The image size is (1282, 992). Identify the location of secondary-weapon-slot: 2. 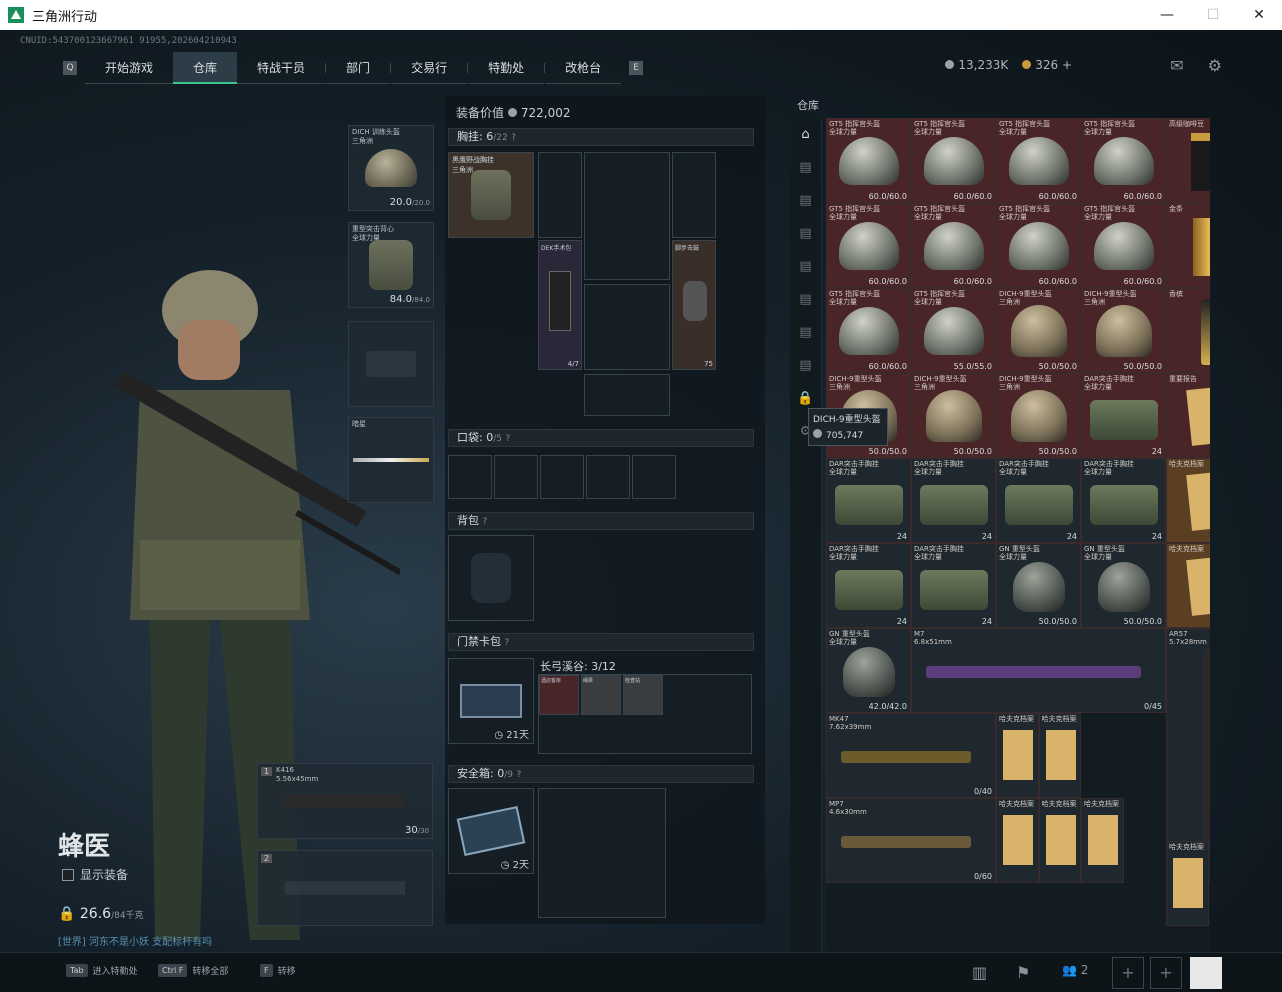
(345, 888).